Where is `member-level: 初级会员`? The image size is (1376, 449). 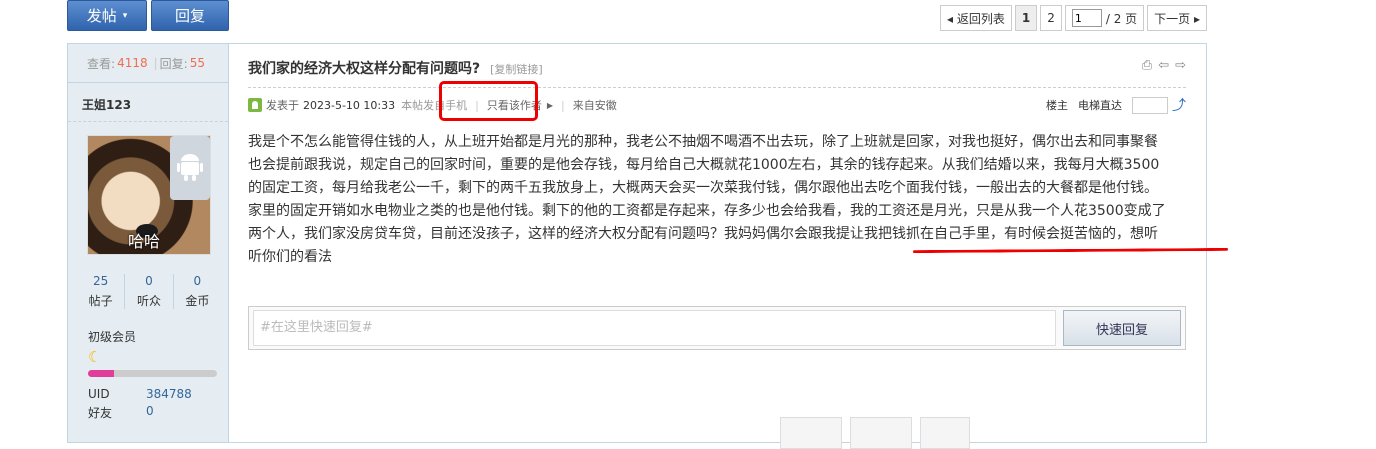 member-level: 初级会员 is located at coordinates (112, 336).